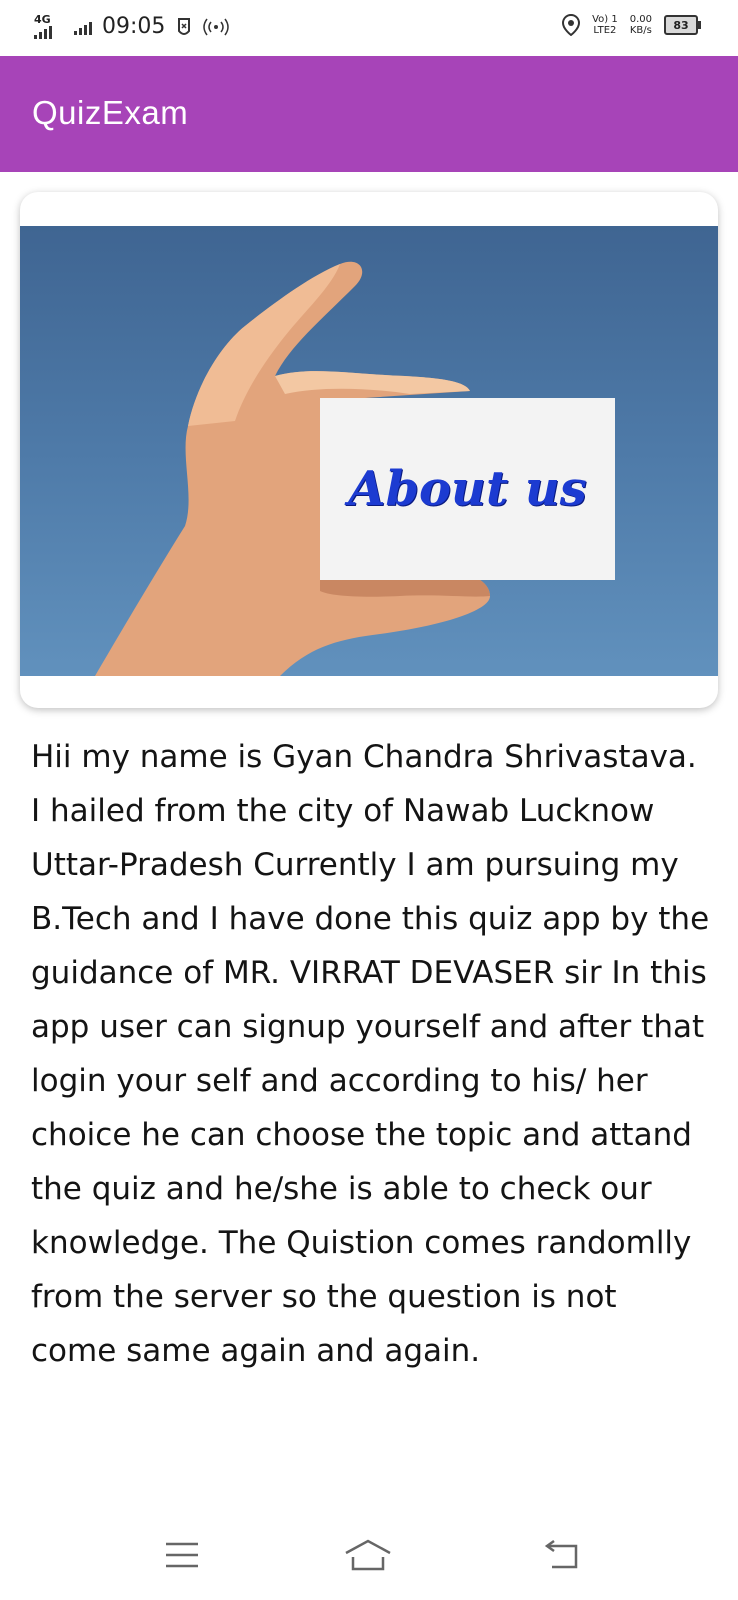  I want to click on system-nav-bar, so click(369, 1555).